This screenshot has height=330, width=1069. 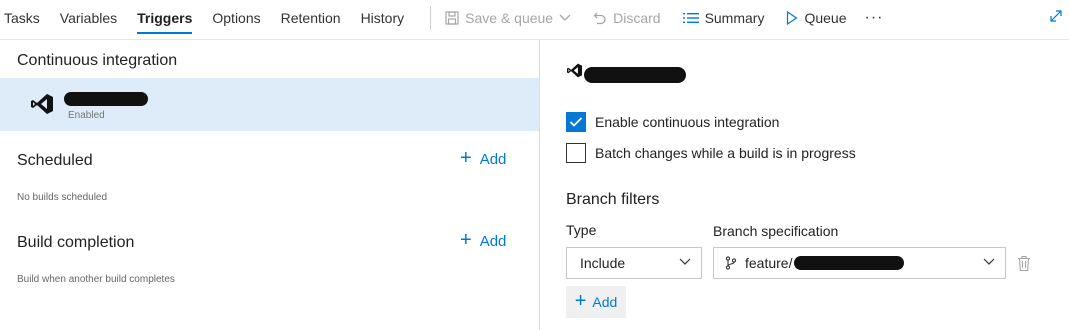 What do you see at coordinates (55, 160) in the screenshot?
I see `scheduled-section-title: Scheduled` at bounding box center [55, 160].